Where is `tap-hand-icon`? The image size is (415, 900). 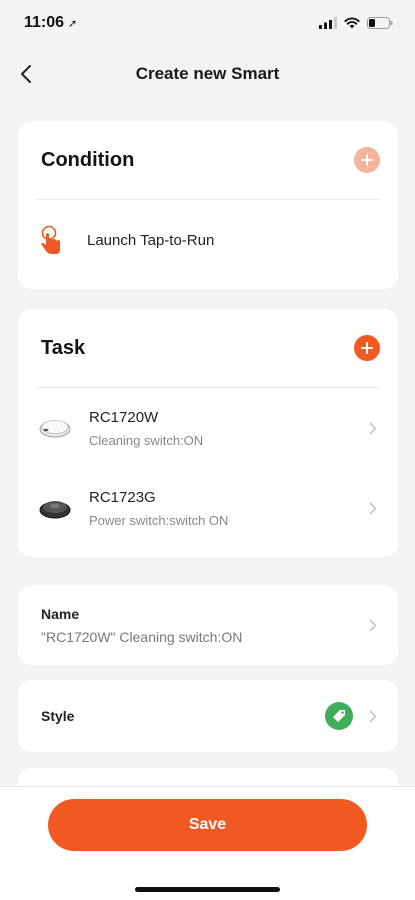 tap-hand-icon is located at coordinates (50, 239).